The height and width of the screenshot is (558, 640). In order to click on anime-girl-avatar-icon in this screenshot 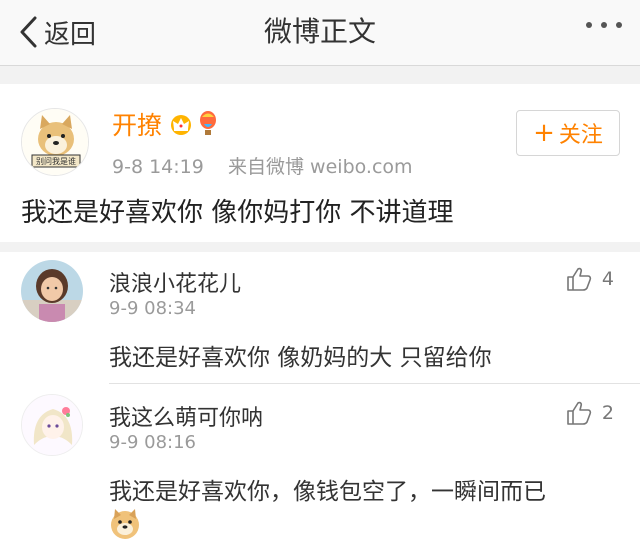, I will do `click(52, 425)`.